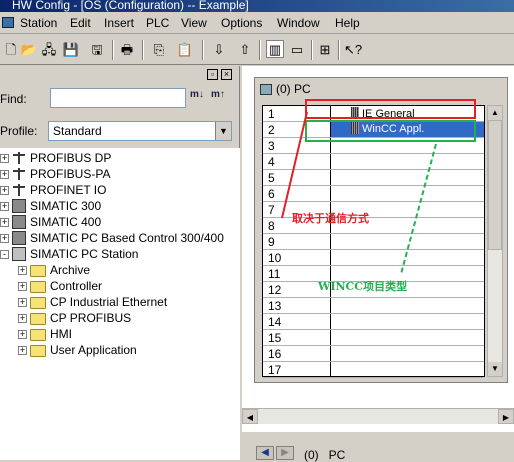 The width and height of the screenshot is (514, 462). Describe the element at coordinates (53, 190) in the screenshot. I see `tree-item-profinet-io: + PROFINET IO` at that location.